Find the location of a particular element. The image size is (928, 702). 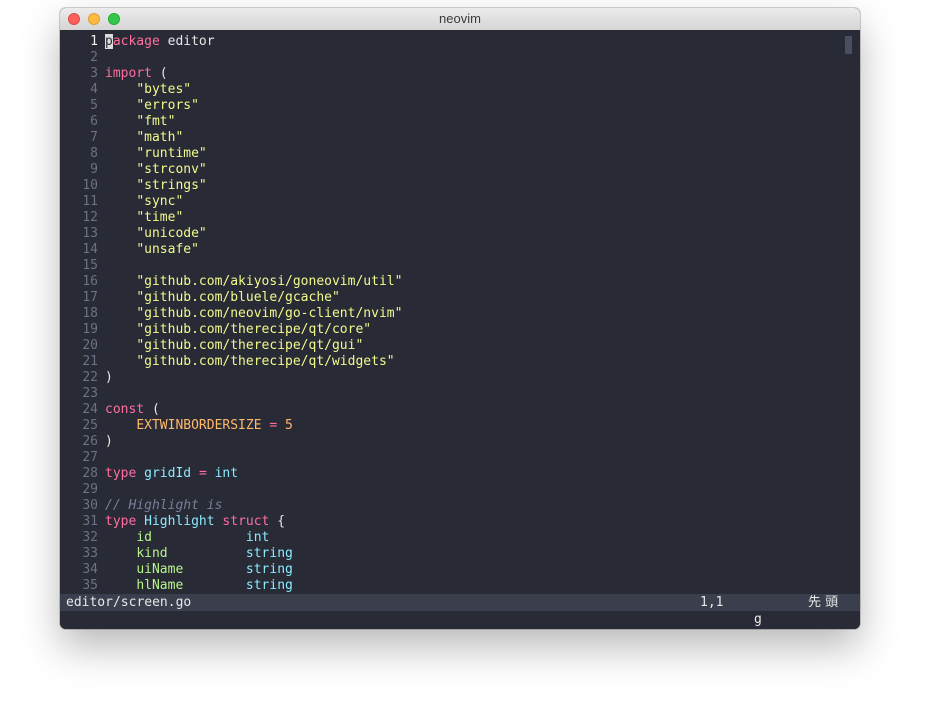

code-token: "github.com/therecipe/qt/widgets" is located at coordinates (265, 361).